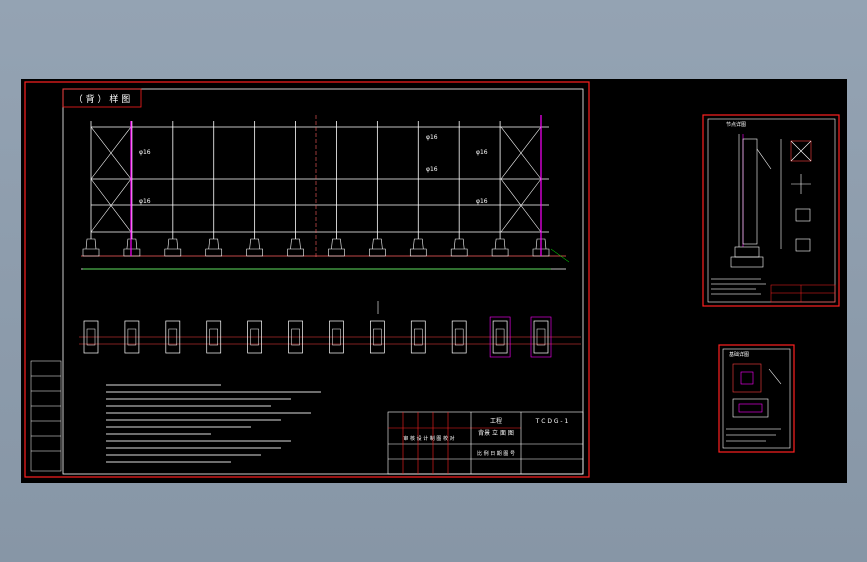  I want to click on general-notes, so click(213, 423).